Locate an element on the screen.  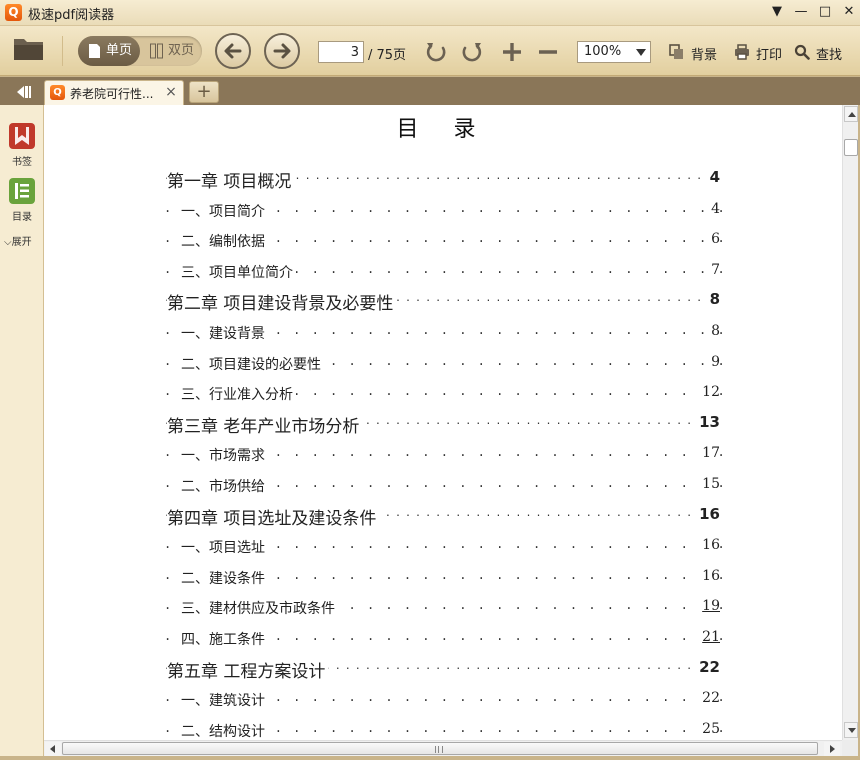
double-page-button: 双页 is located at coordinates (171, 51).